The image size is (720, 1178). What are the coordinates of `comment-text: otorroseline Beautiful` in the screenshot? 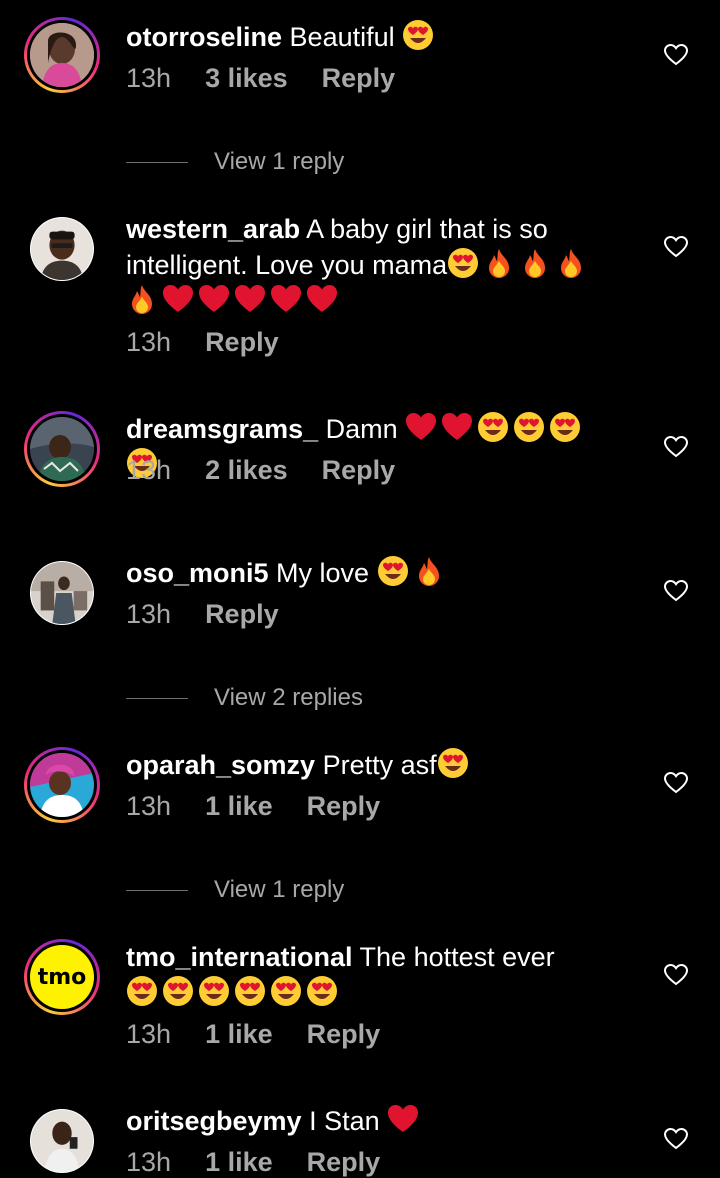 It's located at (361, 37).